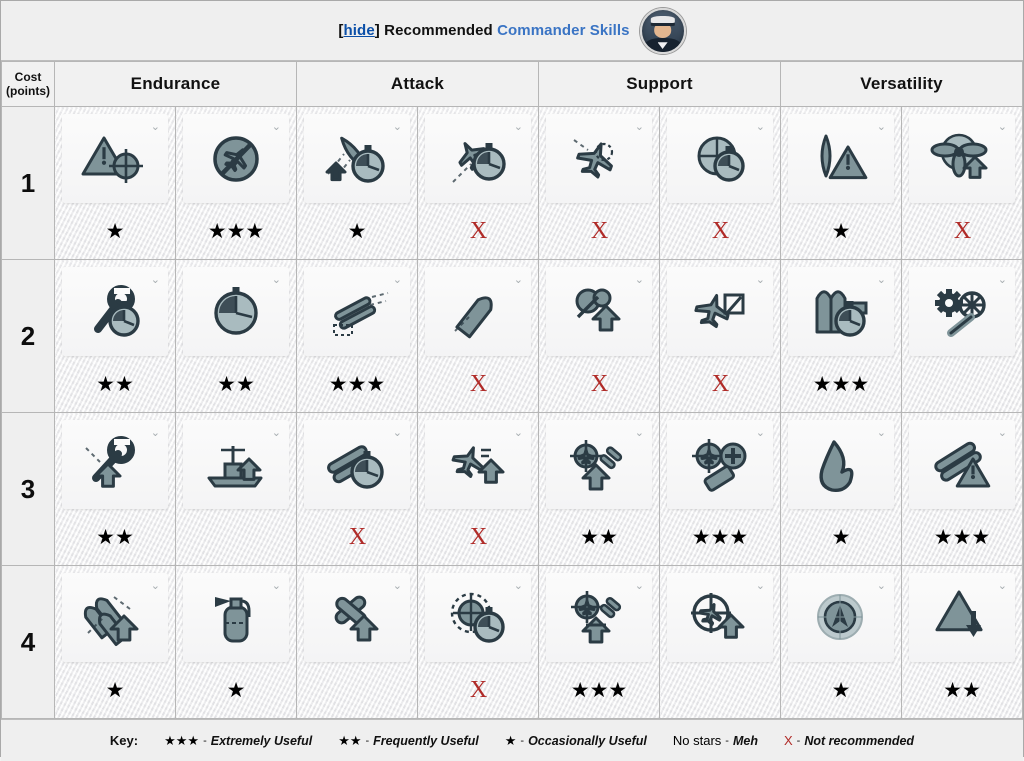  What do you see at coordinates (359, 30) in the screenshot?
I see `hide-link: hide` at bounding box center [359, 30].